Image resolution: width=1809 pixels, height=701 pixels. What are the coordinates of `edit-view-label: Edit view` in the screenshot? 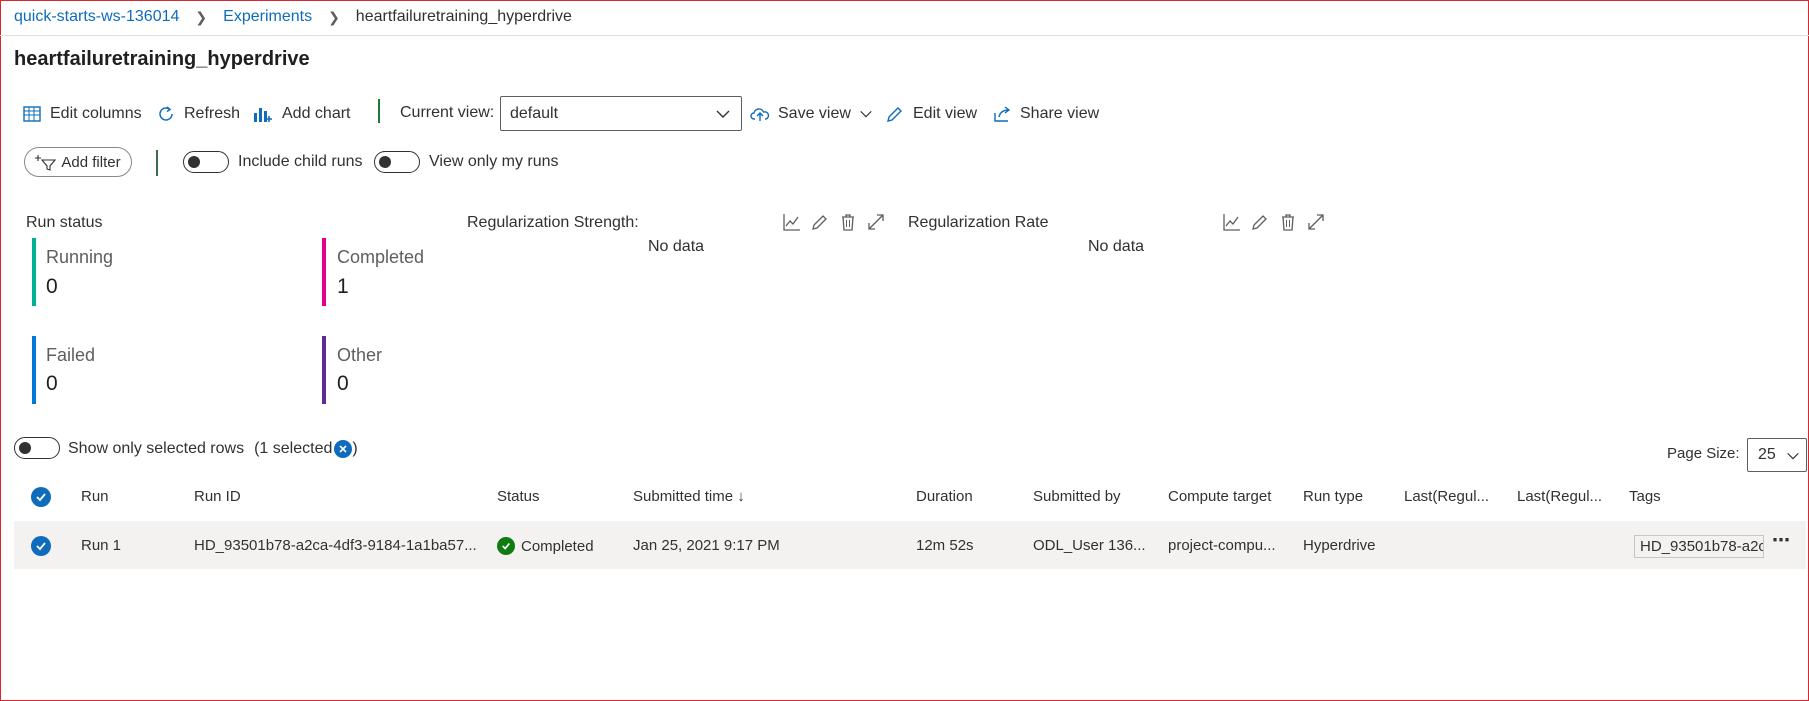 It's located at (945, 113).